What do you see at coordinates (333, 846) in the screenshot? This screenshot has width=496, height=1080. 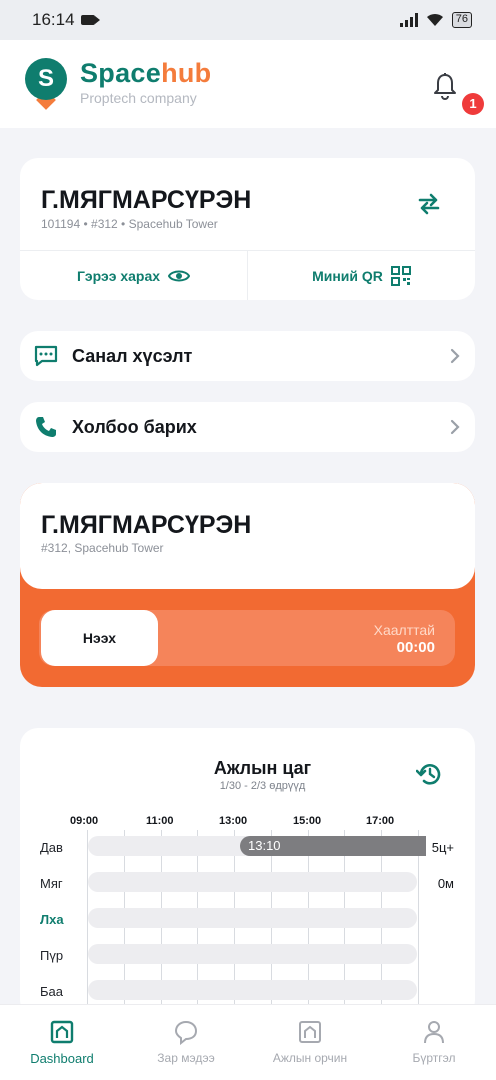 I see `worked-time-bar: 13:10` at bounding box center [333, 846].